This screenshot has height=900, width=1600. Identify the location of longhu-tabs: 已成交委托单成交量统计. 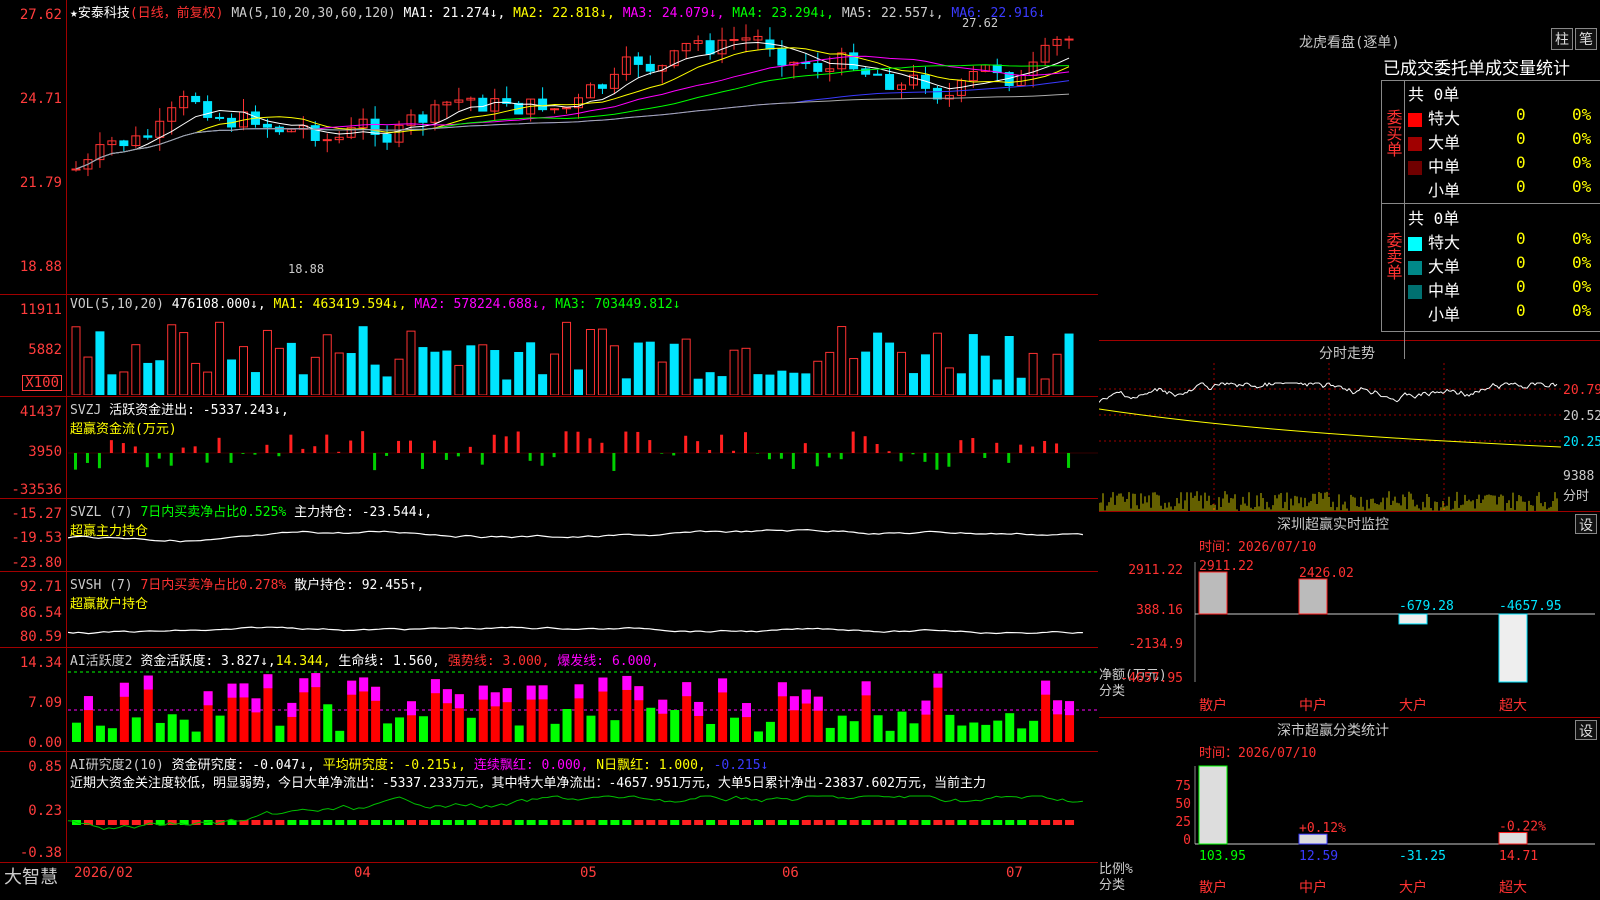
(1476, 66).